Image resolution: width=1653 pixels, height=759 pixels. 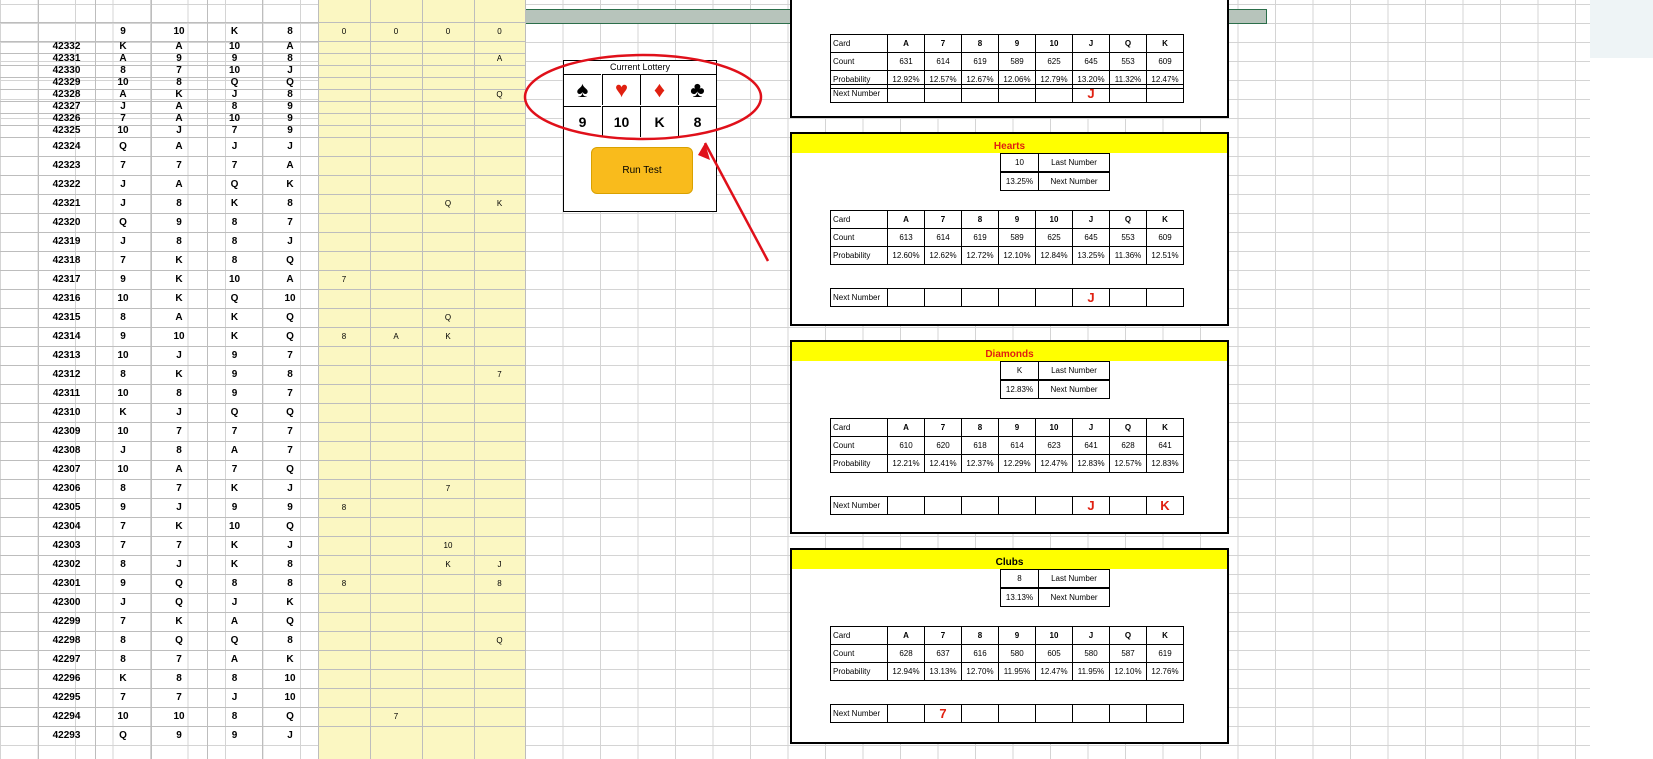 What do you see at coordinates (262, 279) in the screenshot?
I see `table-row: 42317 9 K 10 A 7` at bounding box center [262, 279].